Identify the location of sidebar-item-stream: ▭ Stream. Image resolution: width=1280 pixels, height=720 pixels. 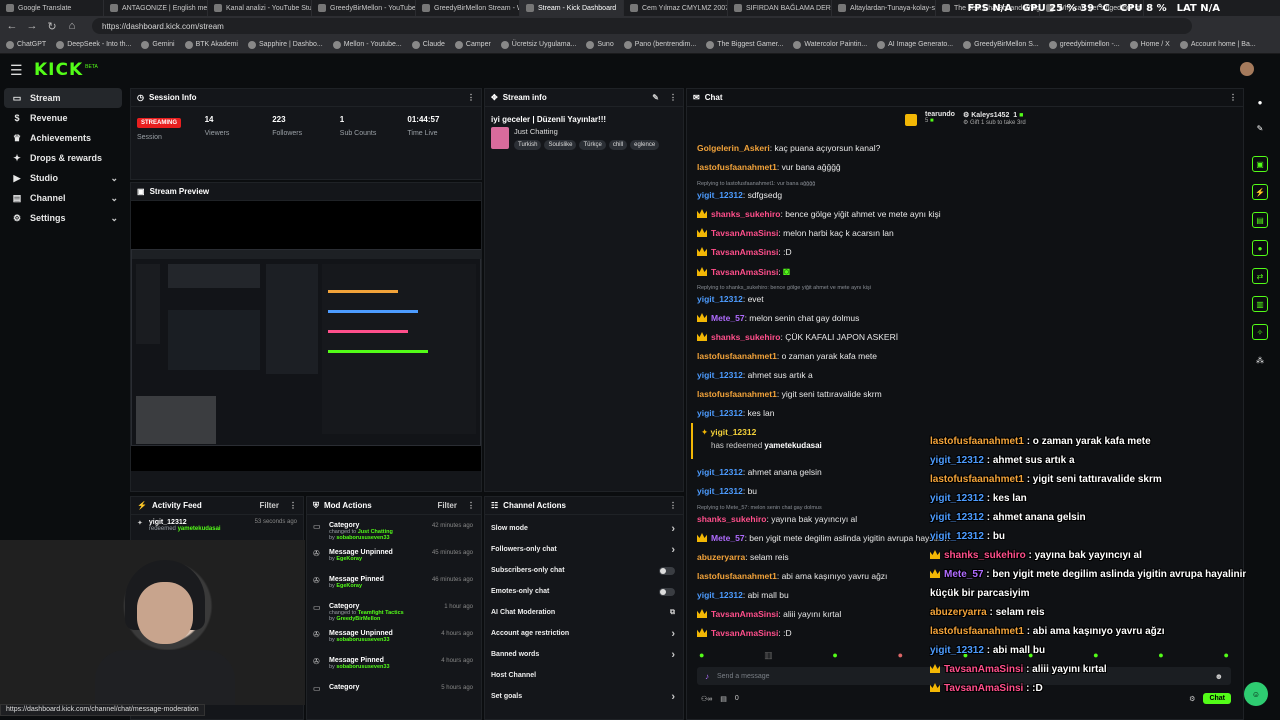
(63, 98).